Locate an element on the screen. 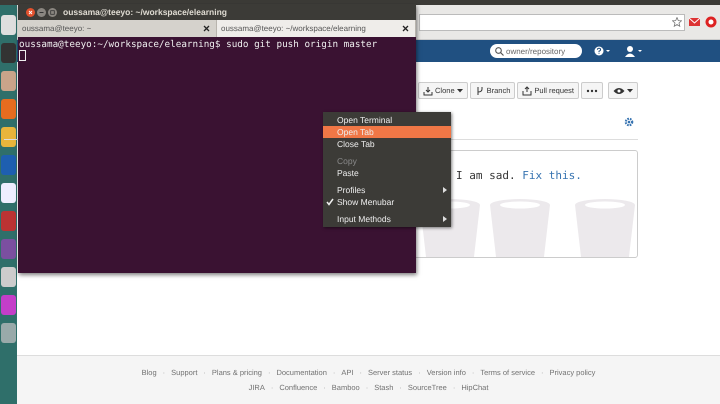  stop-icon is located at coordinates (711, 22).